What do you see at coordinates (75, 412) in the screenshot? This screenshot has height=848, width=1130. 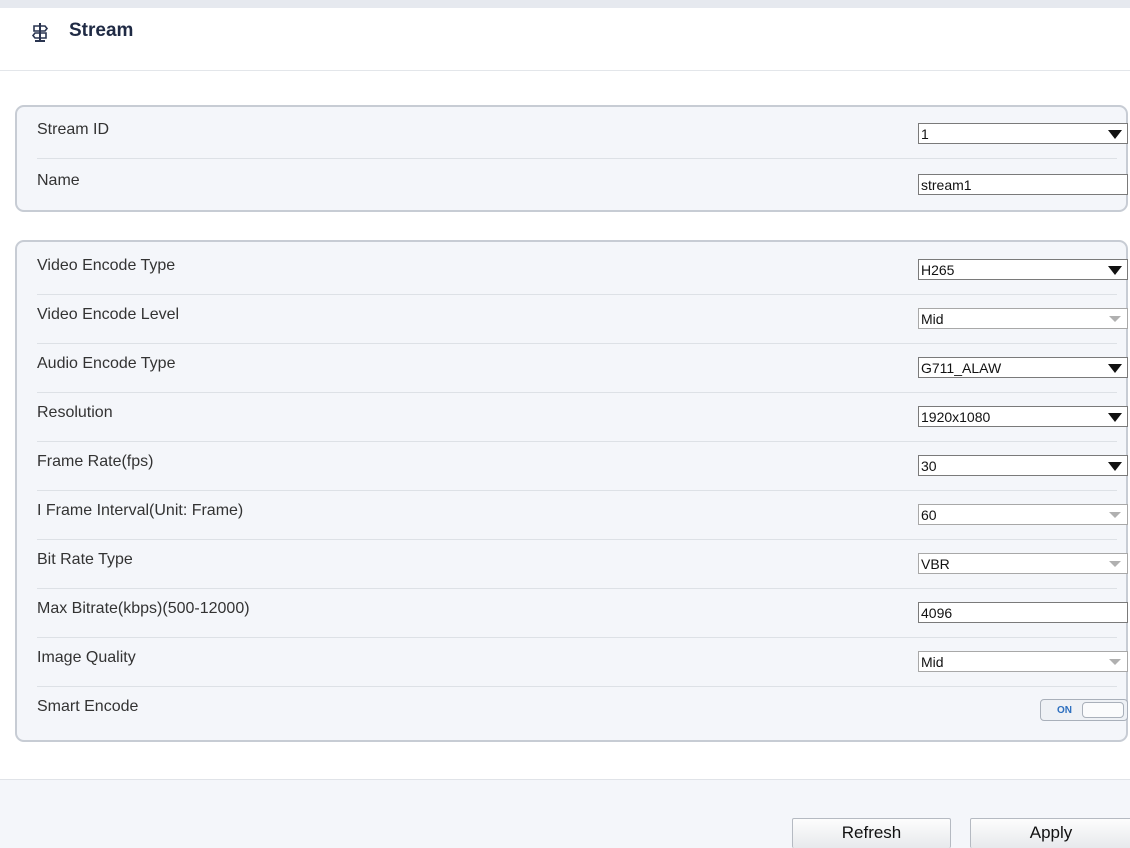 I see `resolution-label: Resolution` at bounding box center [75, 412].